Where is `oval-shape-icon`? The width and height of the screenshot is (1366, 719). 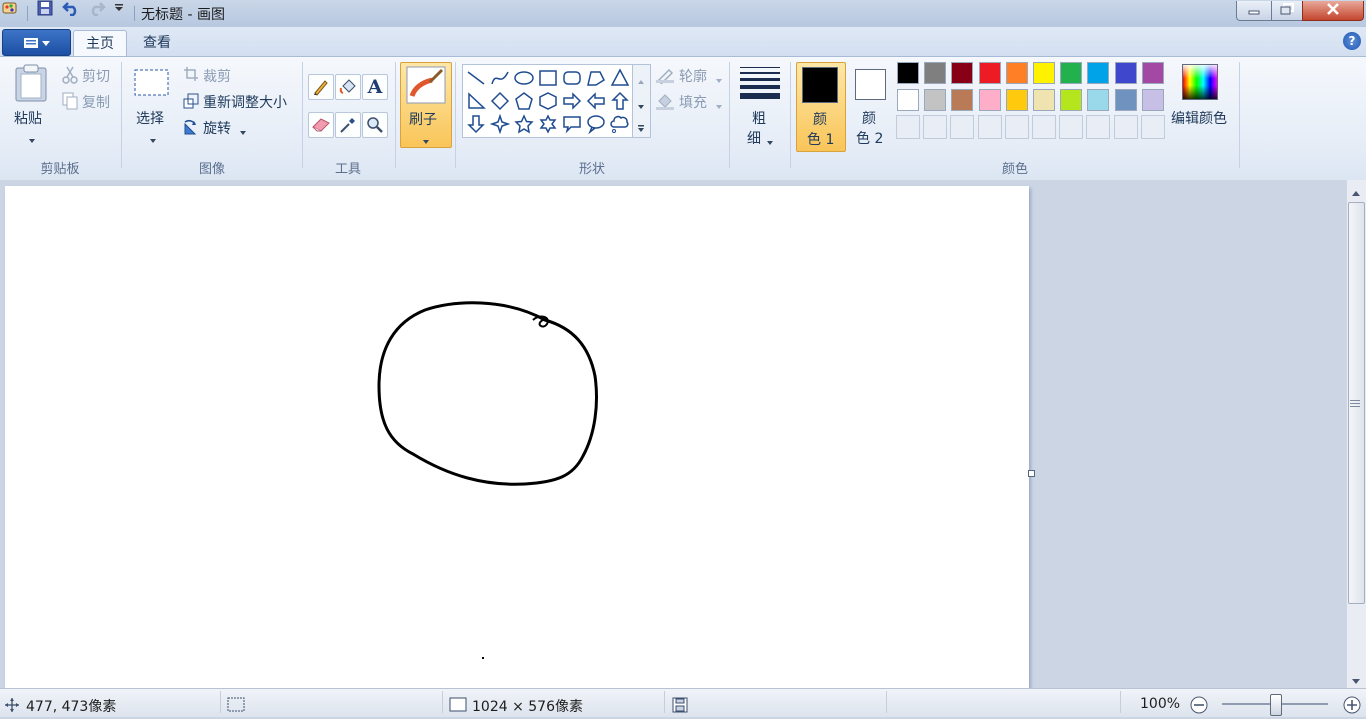
oval-shape-icon is located at coordinates (524, 78).